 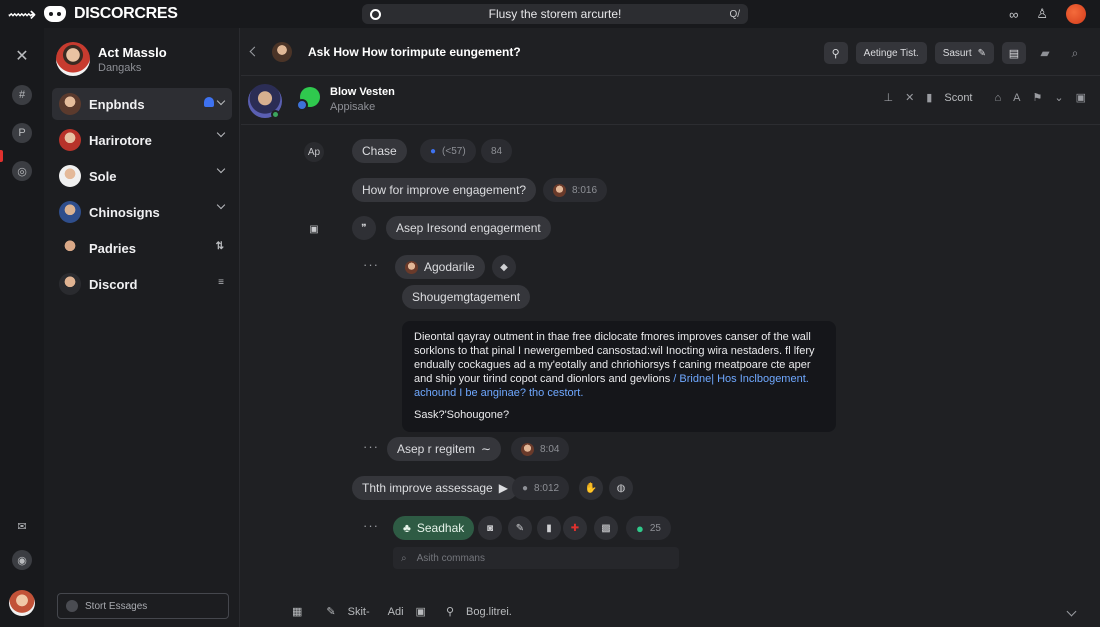 What do you see at coordinates (142, 248) in the screenshot?
I see `channel-item-padries: Padries ⇅` at bounding box center [142, 248].